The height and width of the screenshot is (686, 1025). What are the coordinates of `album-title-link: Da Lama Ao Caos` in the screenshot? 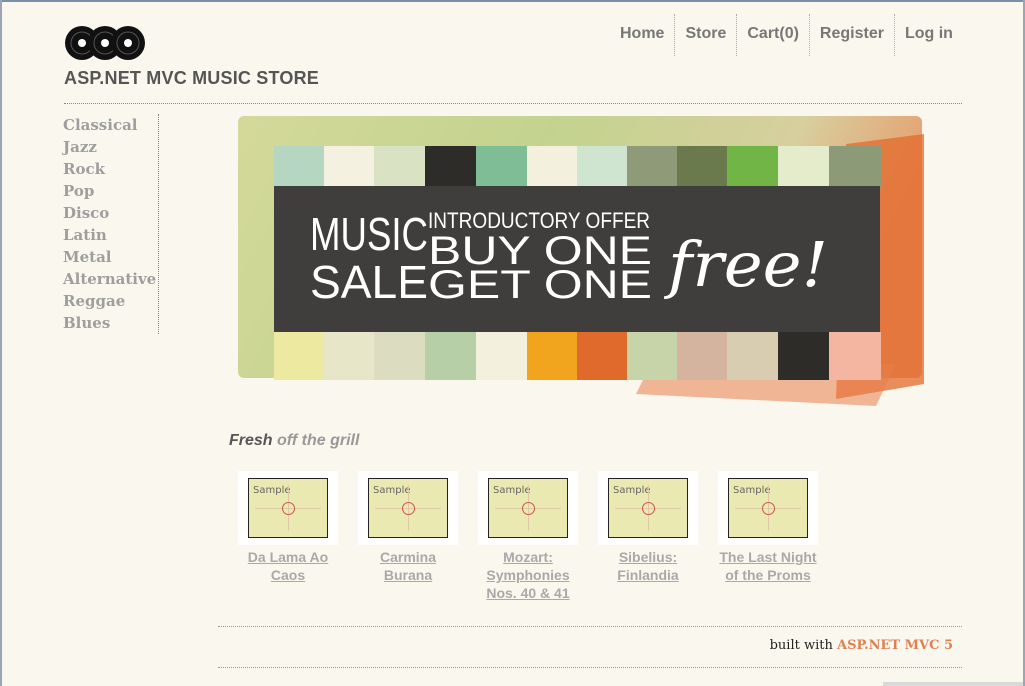 It's located at (288, 566).